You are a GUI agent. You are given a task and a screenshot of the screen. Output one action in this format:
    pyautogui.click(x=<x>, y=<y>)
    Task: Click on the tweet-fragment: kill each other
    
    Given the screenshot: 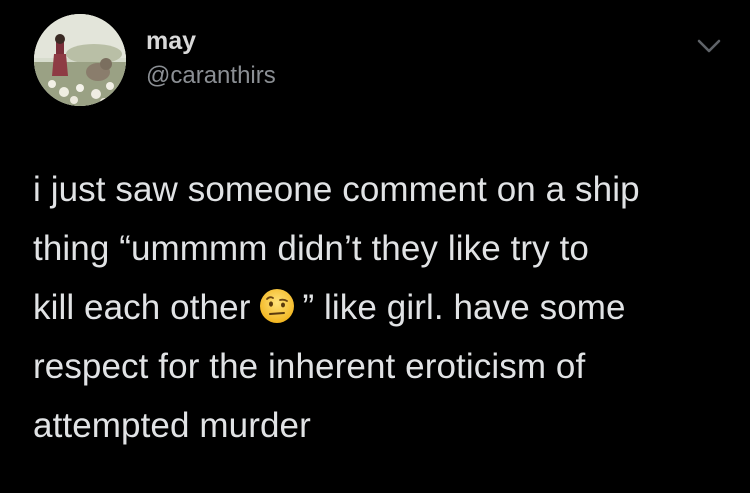 What is the action you would take?
    pyautogui.click(x=142, y=307)
    